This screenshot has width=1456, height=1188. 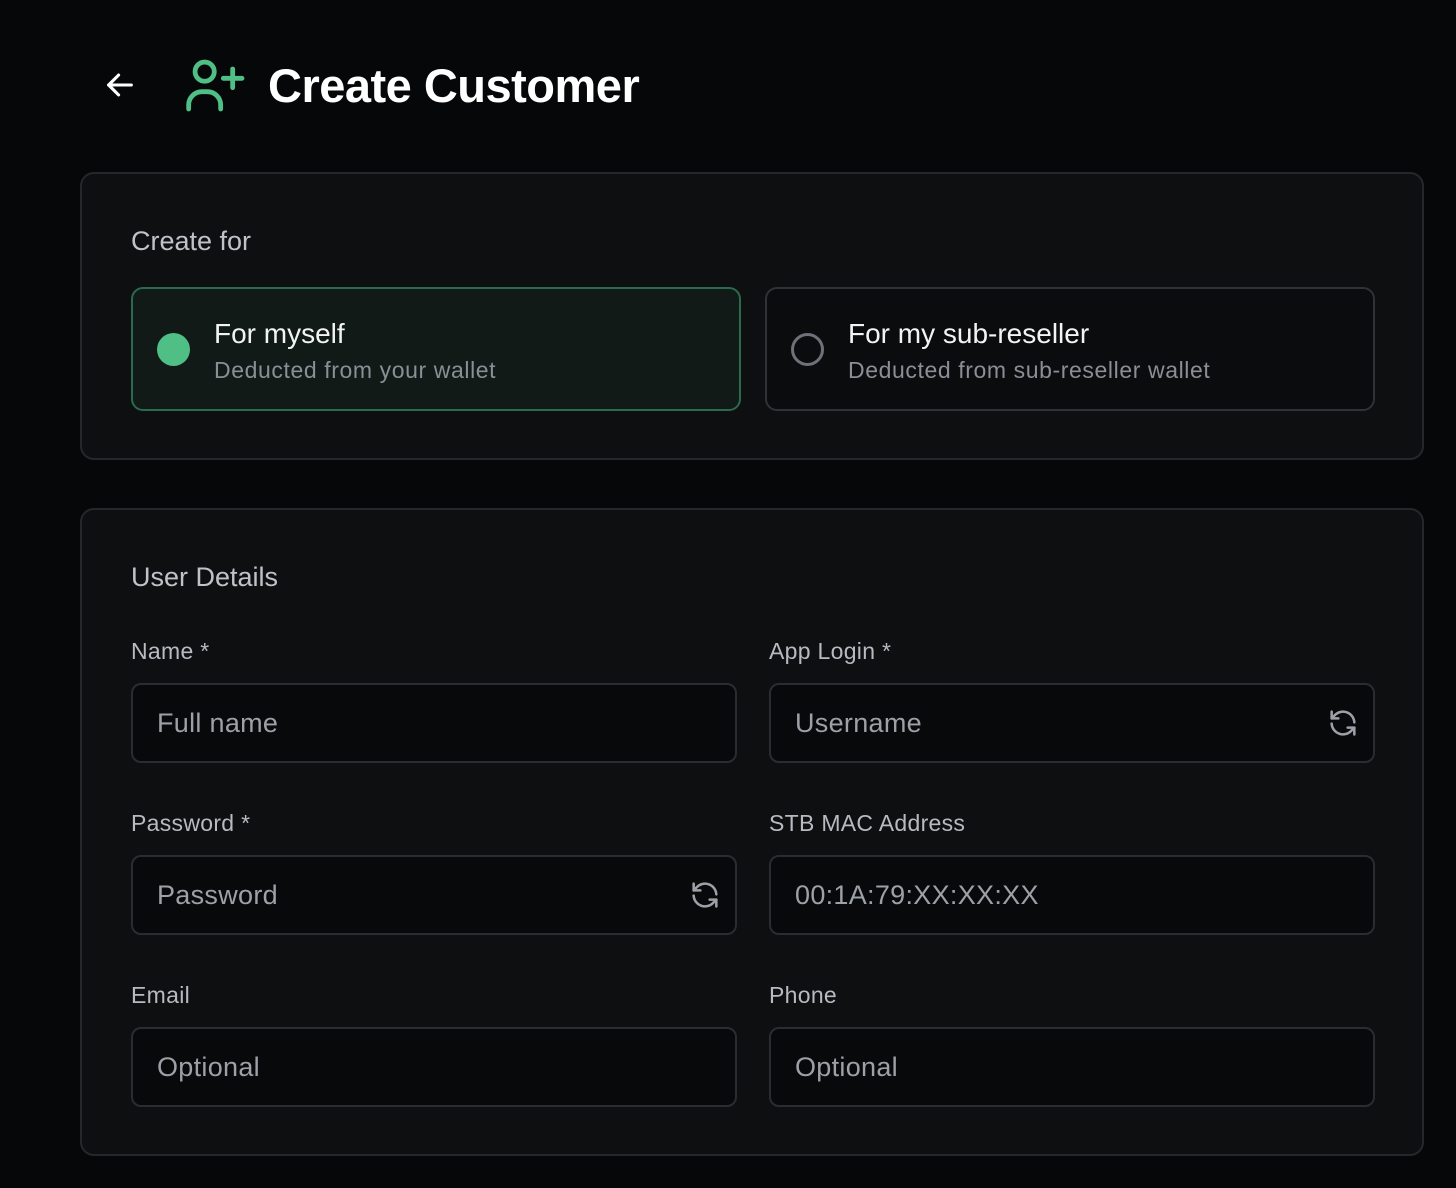 I want to click on phone-field, so click(x=1072, y=1067).